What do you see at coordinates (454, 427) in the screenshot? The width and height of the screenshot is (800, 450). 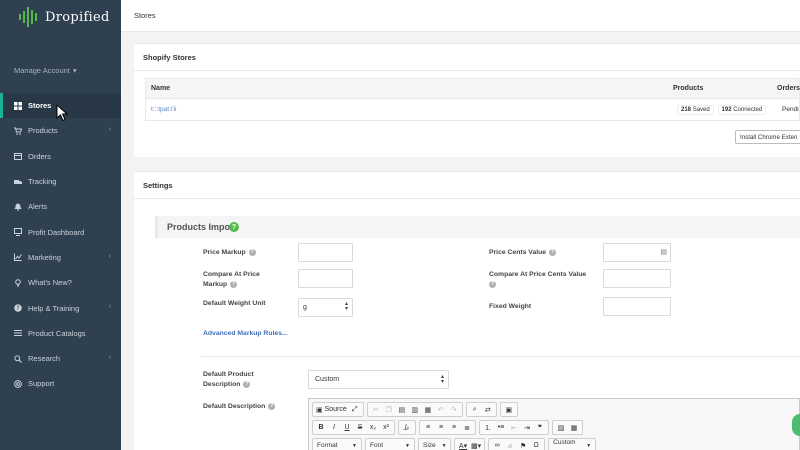 I see `align-right-icon: ≡` at bounding box center [454, 427].